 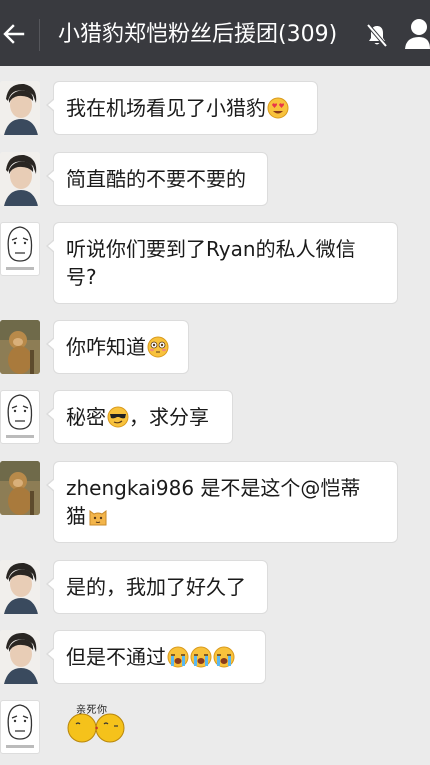 I want to click on kiss-sticker, so click(x=98, y=724).